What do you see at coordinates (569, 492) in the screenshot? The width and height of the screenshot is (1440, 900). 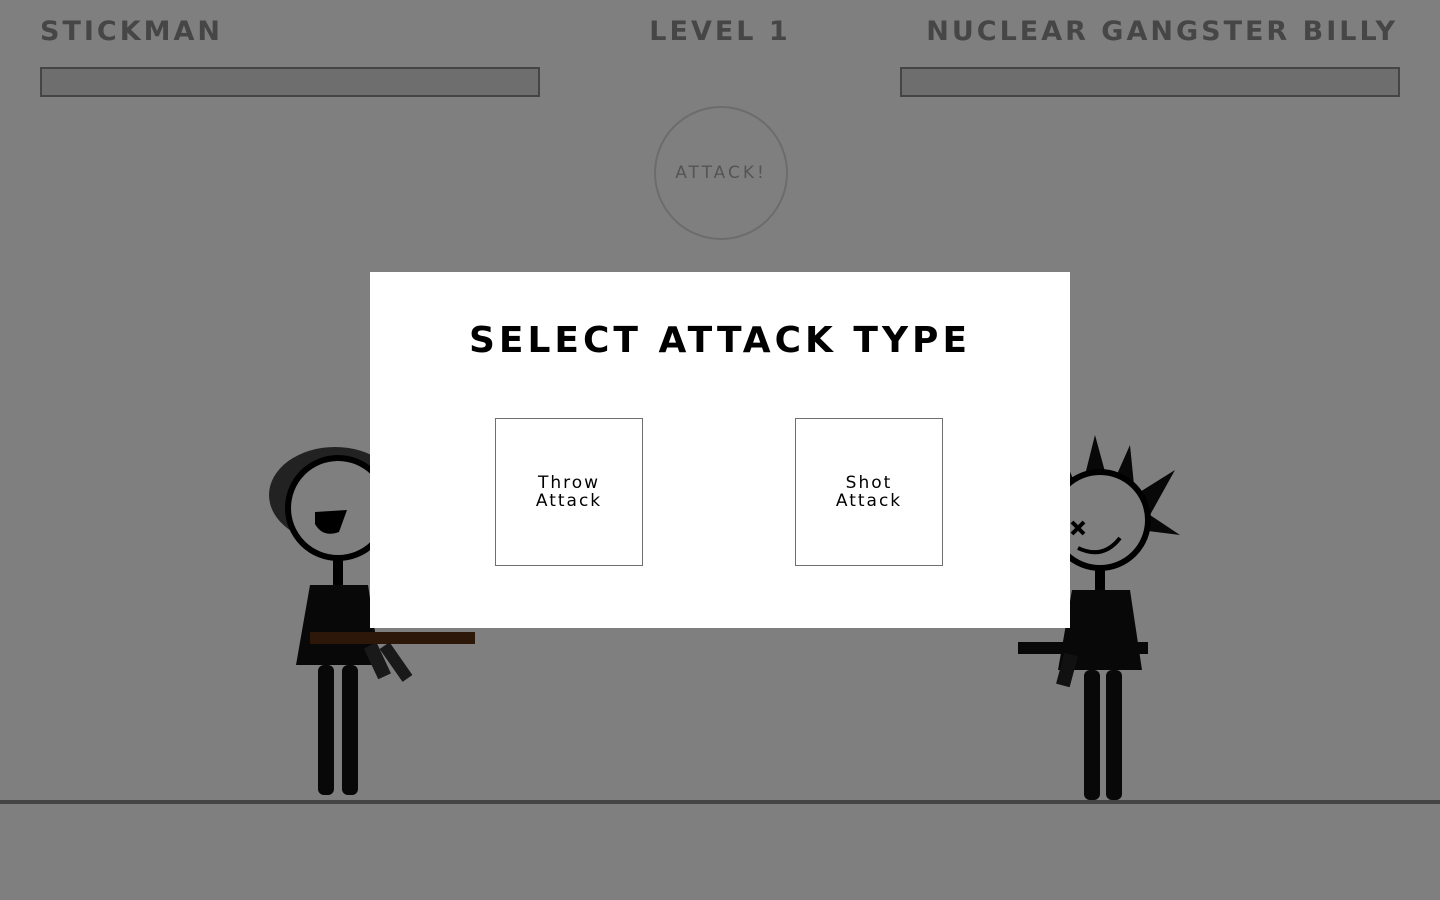 I see `throw-attack-button: Throw Attack` at bounding box center [569, 492].